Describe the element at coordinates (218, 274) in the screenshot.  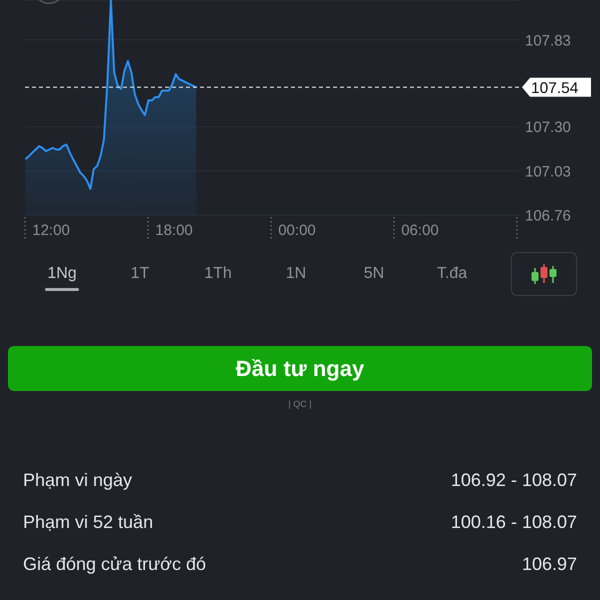
I see `range-tab: 1Th` at that location.